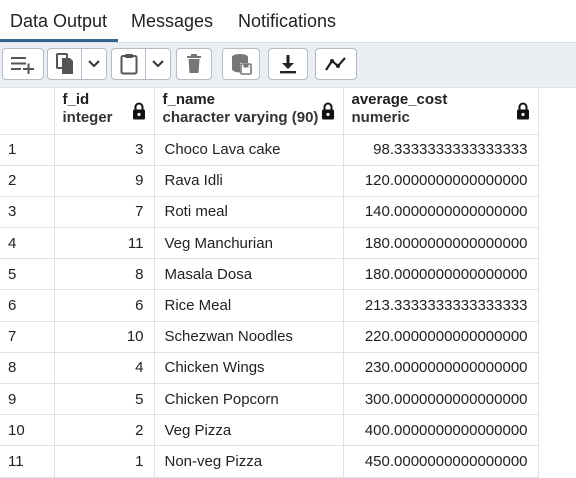 The image size is (576, 478). Describe the element at coordinates (441, 337) in the screenshot. I see `cell-average-cost: 220.0000000000000000` at that location.